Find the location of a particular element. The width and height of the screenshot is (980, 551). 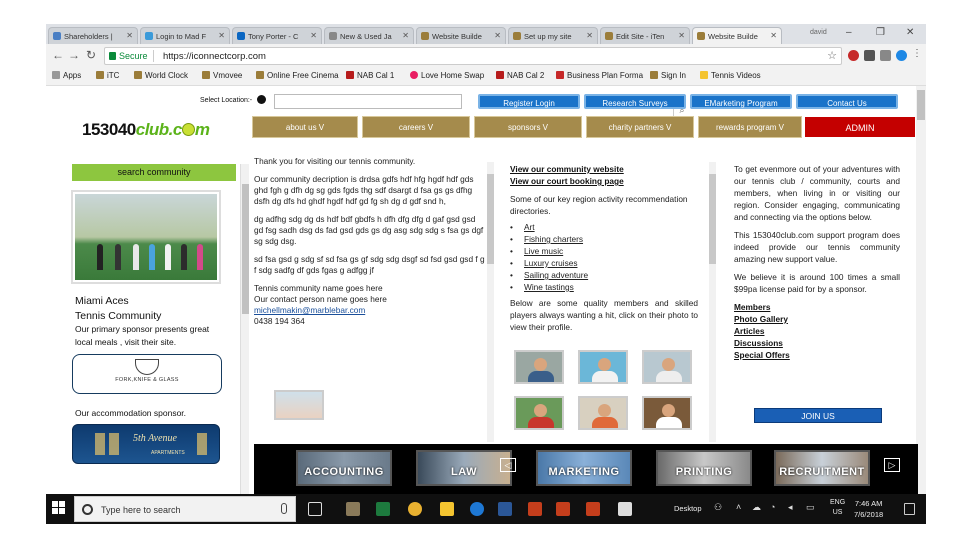

bookmark-star-icon: ☆ is located at coordinates (832, 55).